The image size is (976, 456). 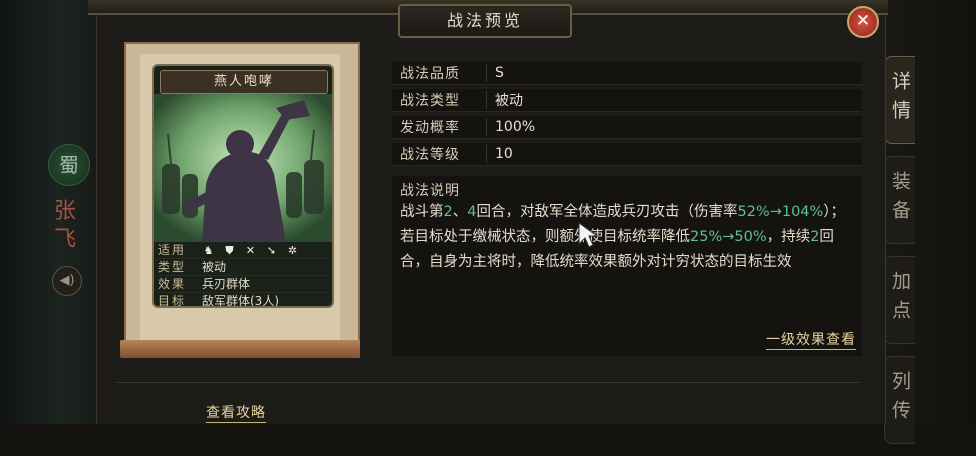 I want to click on tactic-name: 燕人咆哮, so click(x=244, y=82).